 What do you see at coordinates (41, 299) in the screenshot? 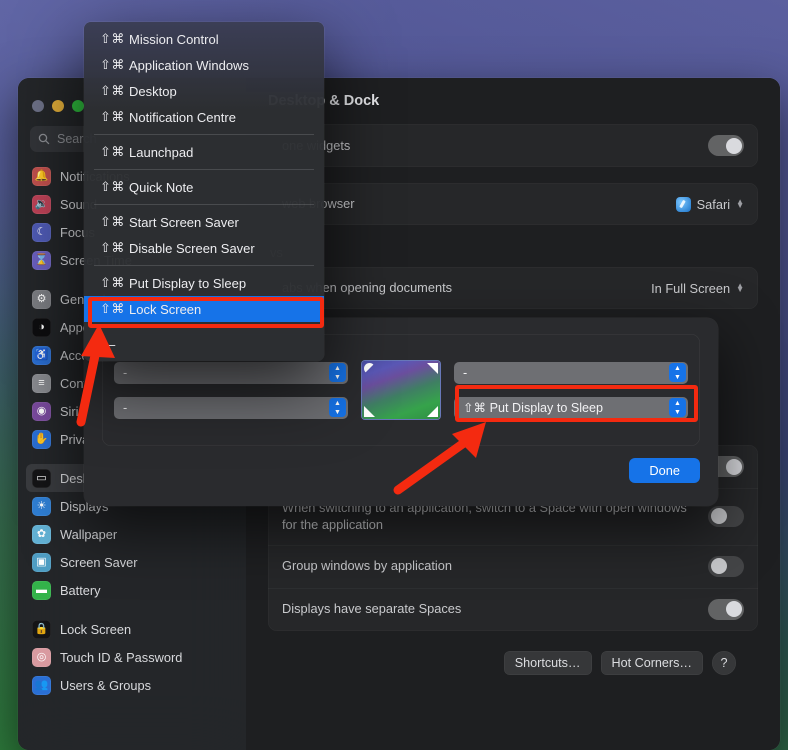
I see `gear-icon: ⚙` at bounding box center [41, 299].